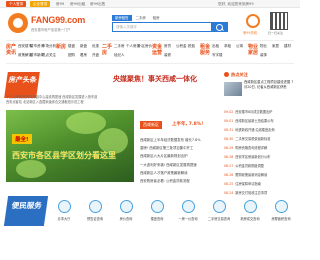  I want to click on news-item: 西咸新区上半年经济数据发布 增长7.8%, so click(181, 140).